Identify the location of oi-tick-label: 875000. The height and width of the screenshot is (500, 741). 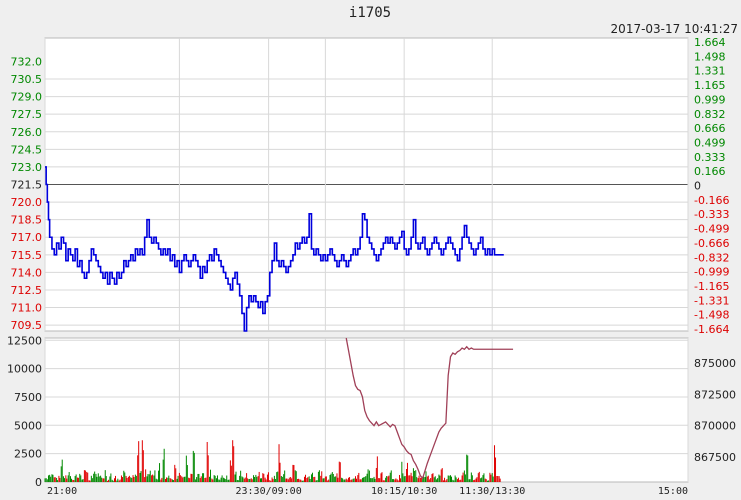
(715, 363).